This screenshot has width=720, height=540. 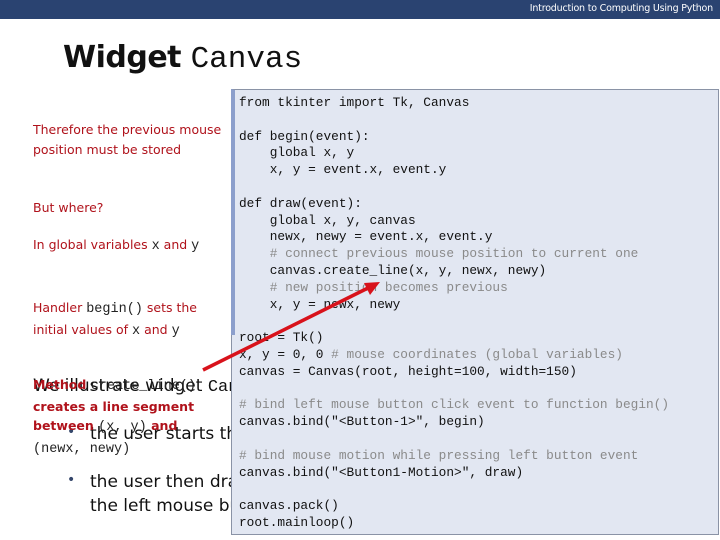 I want to click on code-line: canvas.bind("<Button-1>", begin), so click(x=362, y=422).